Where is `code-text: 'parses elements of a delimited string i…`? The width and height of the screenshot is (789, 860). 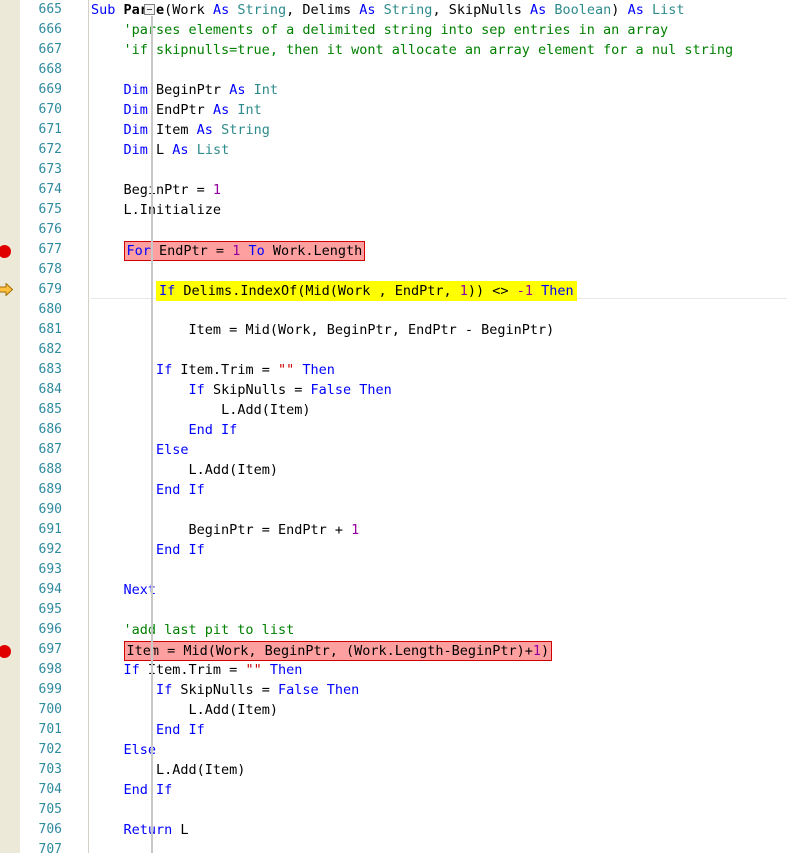 code-text: 'parses elements of a delimited string i… is located at coordinates (396, 30).